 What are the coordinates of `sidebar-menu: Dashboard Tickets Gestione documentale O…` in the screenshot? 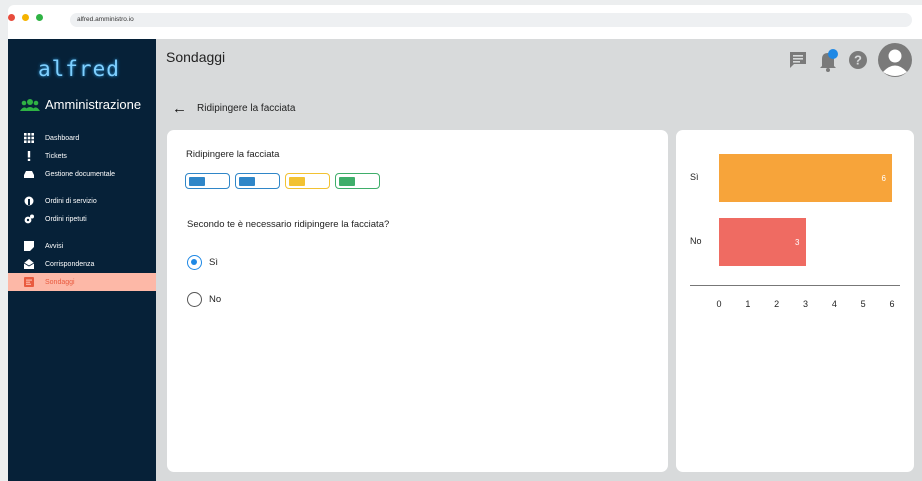 It's located at (82, 210).